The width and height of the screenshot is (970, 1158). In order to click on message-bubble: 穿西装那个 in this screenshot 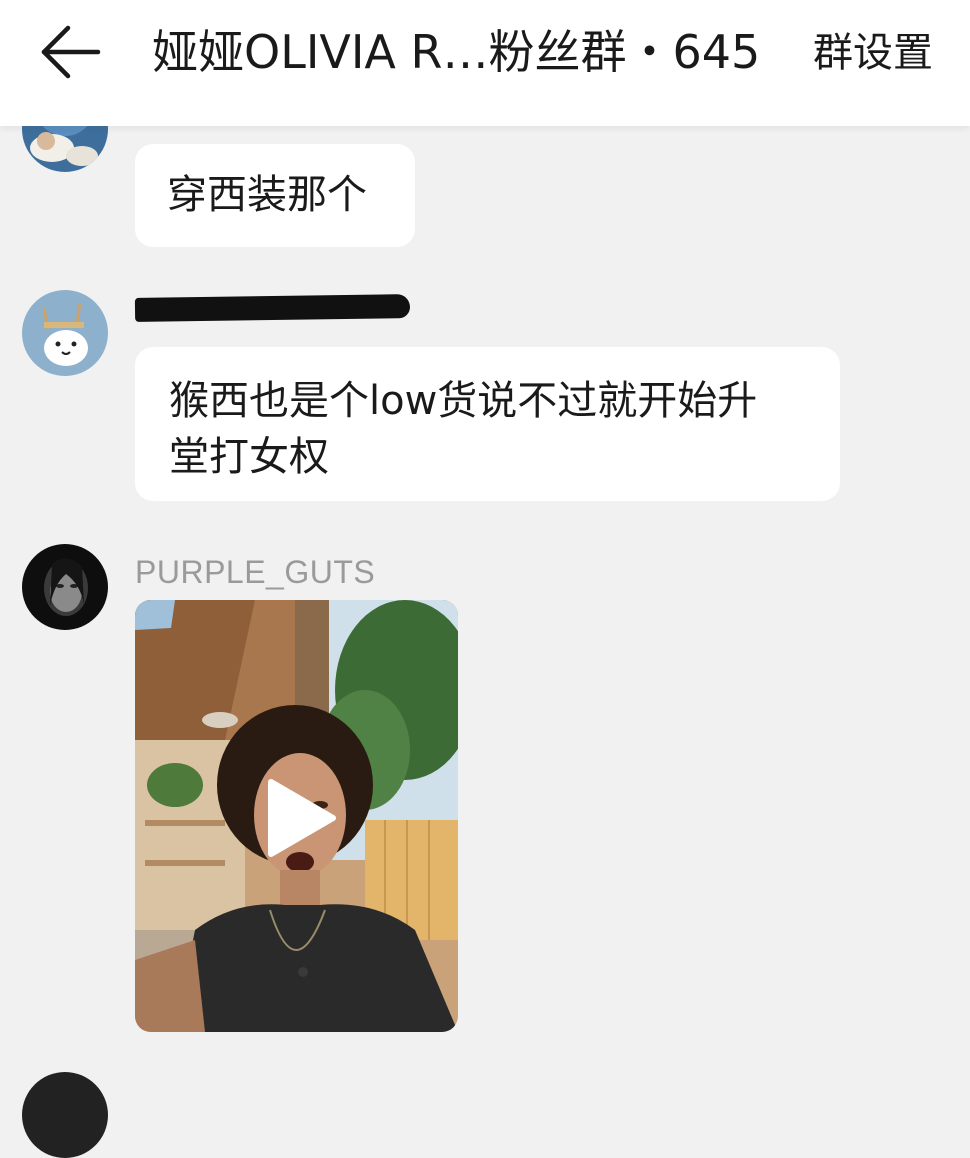, I will do `click(275, 195)`.